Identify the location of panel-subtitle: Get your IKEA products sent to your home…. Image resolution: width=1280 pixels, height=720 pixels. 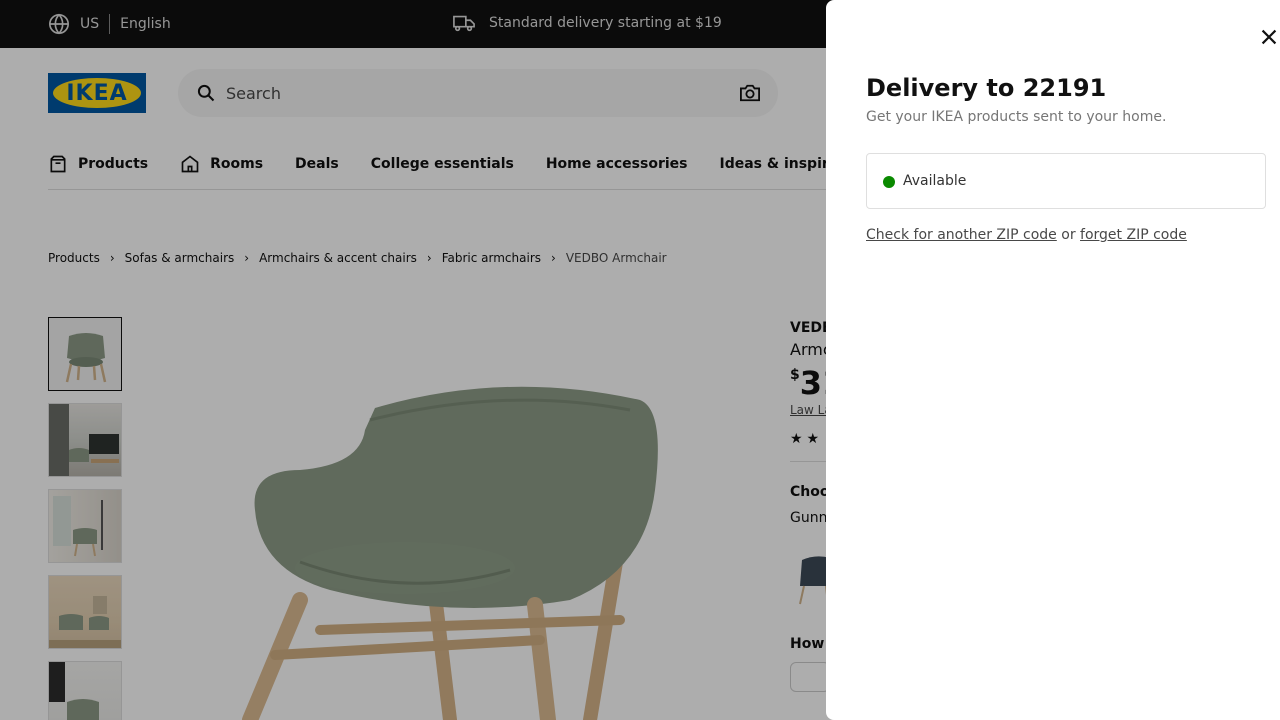
(1016, 117).